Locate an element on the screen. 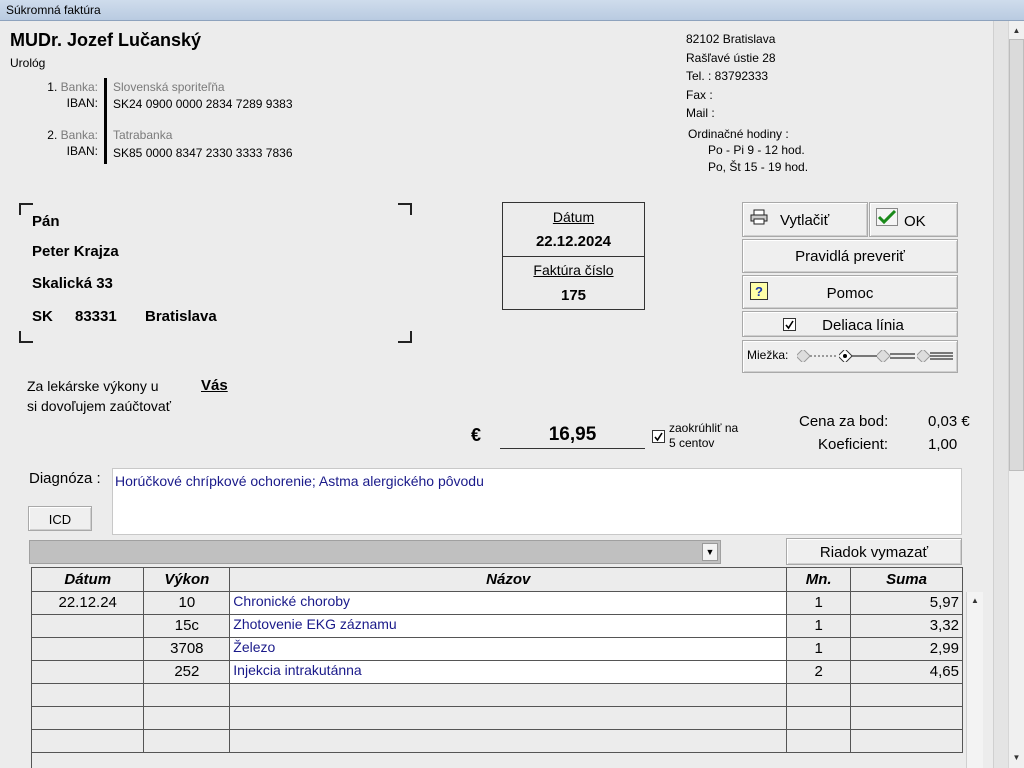 This screenshot has height=768, width=1024. row-sum: 5,97 is located at coordinates (906, 603).